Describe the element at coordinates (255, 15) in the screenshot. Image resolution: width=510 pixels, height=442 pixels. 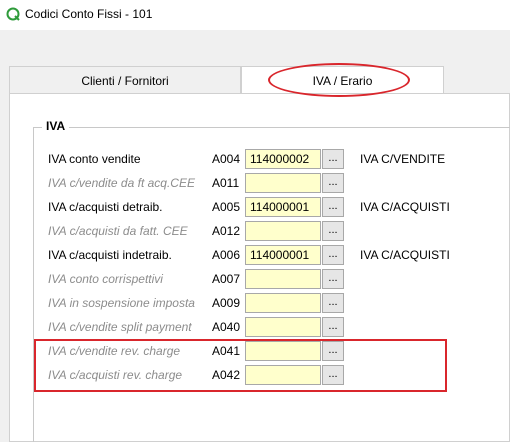
I see `title-bar: Codici Conto Fissi - 101` at that location.